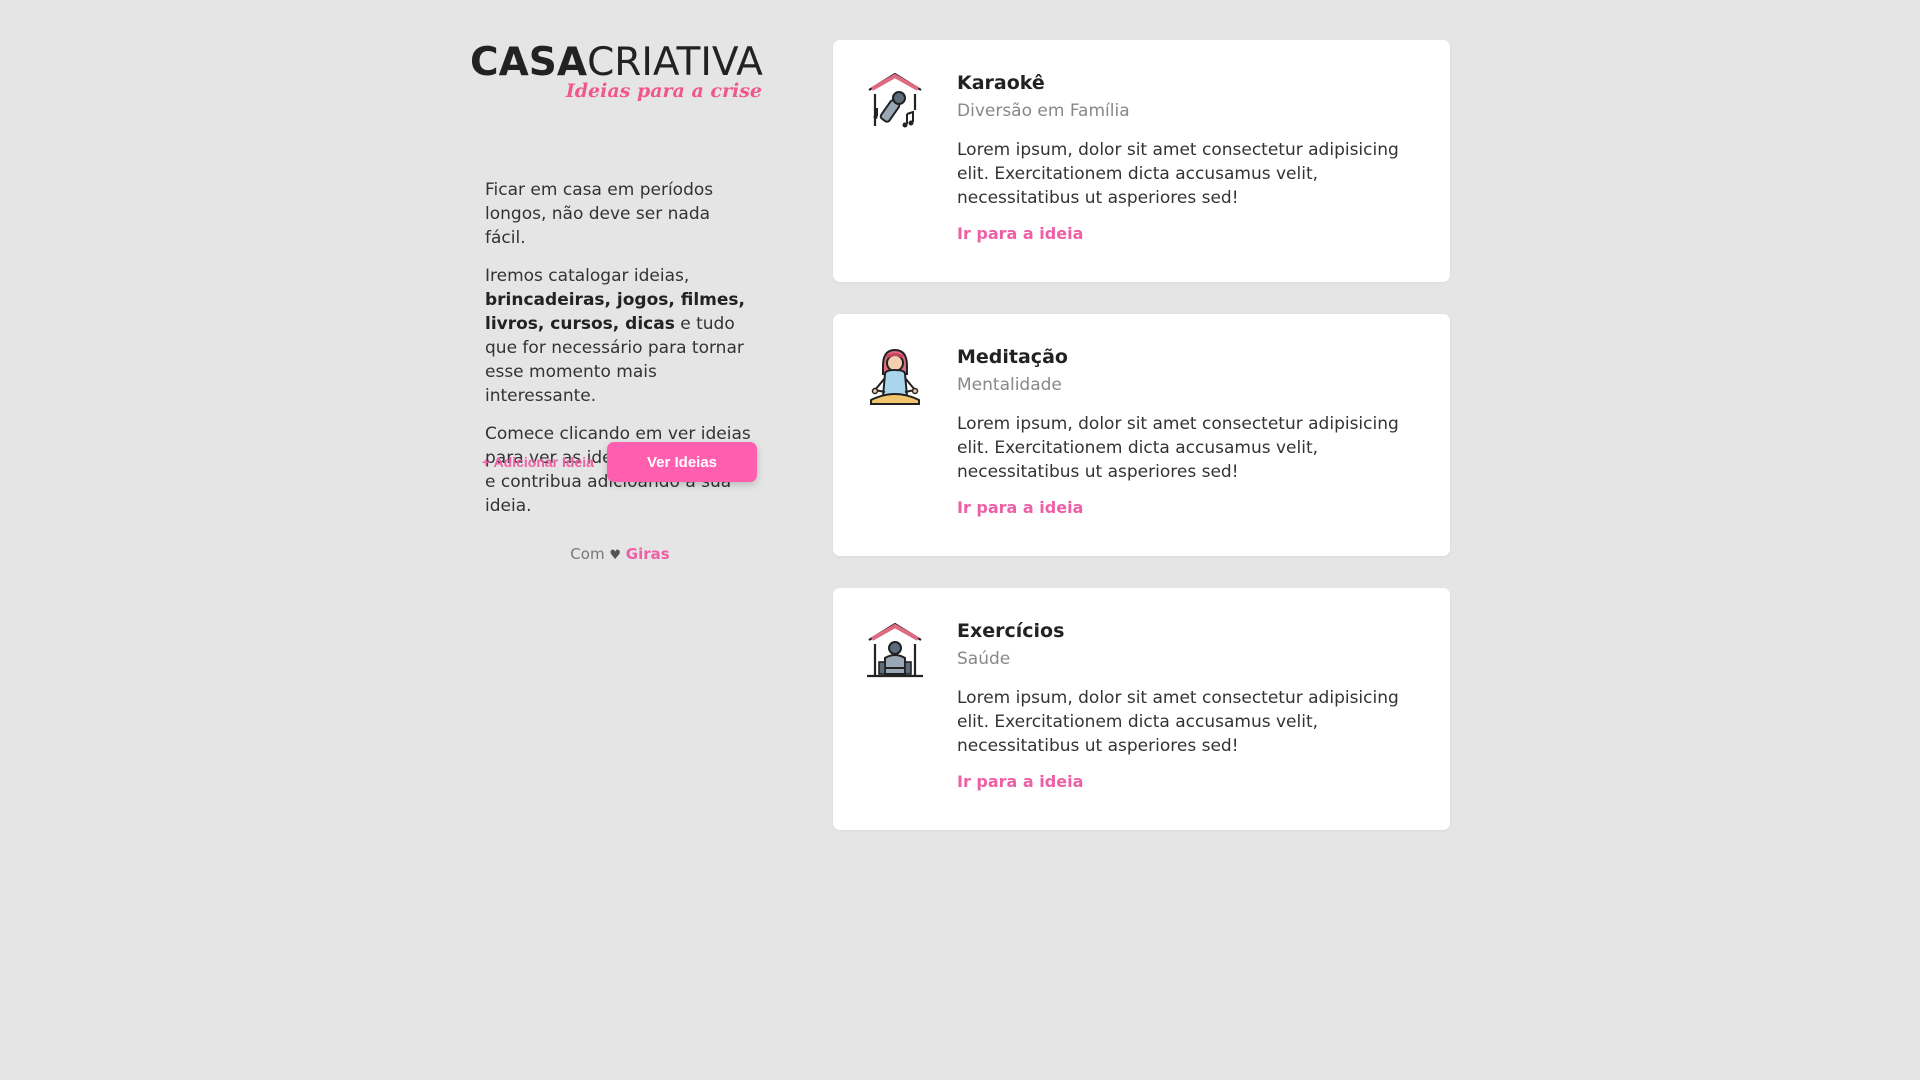 This screenshot has height=1080, width=1920. Describe the element at coordinates (587, 276) in the screenshot. I see `intro-paragraph-2-start: Iremos catalogar ideias,` at that location.